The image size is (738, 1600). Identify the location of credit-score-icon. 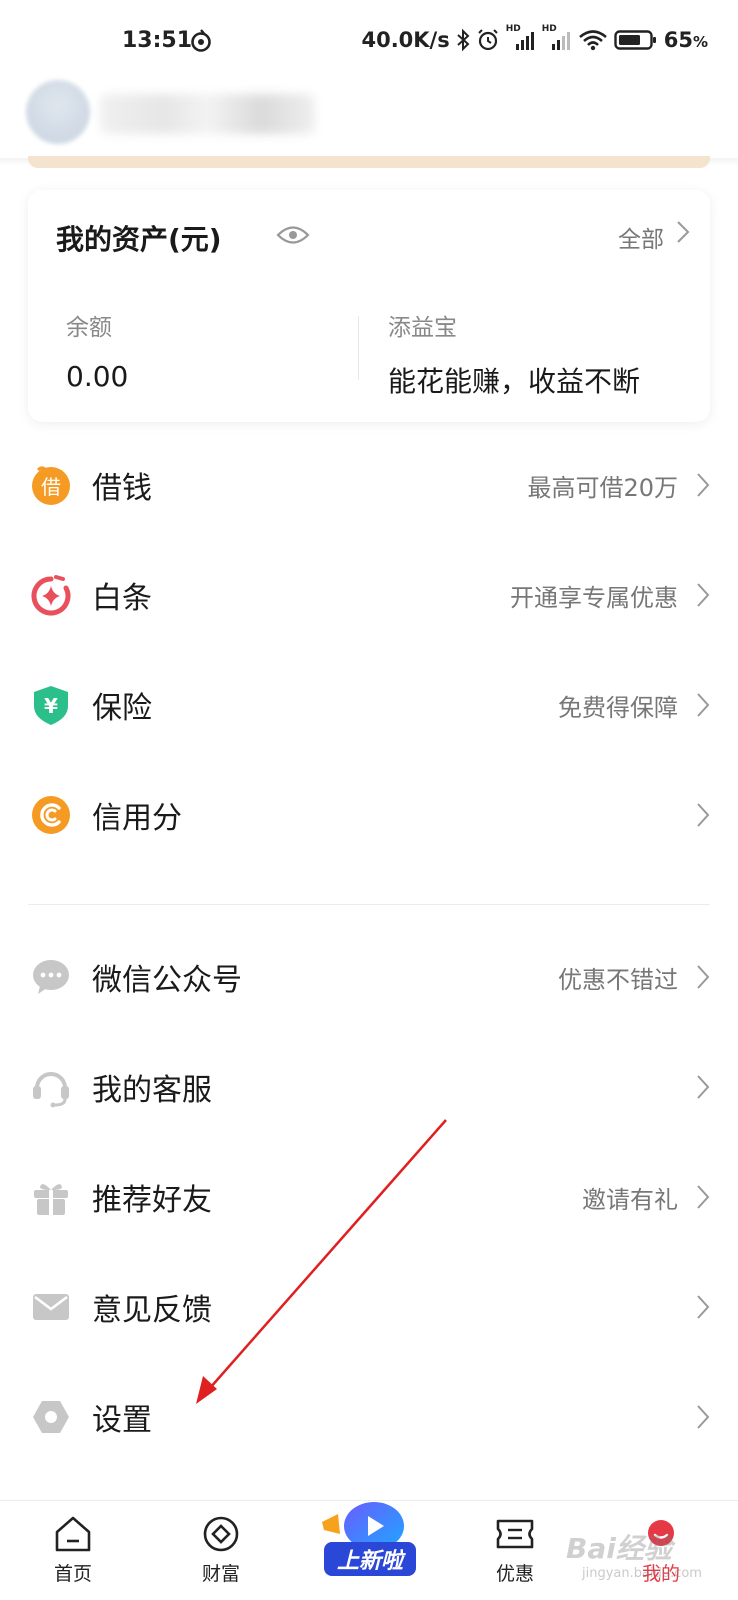
(51, 815).